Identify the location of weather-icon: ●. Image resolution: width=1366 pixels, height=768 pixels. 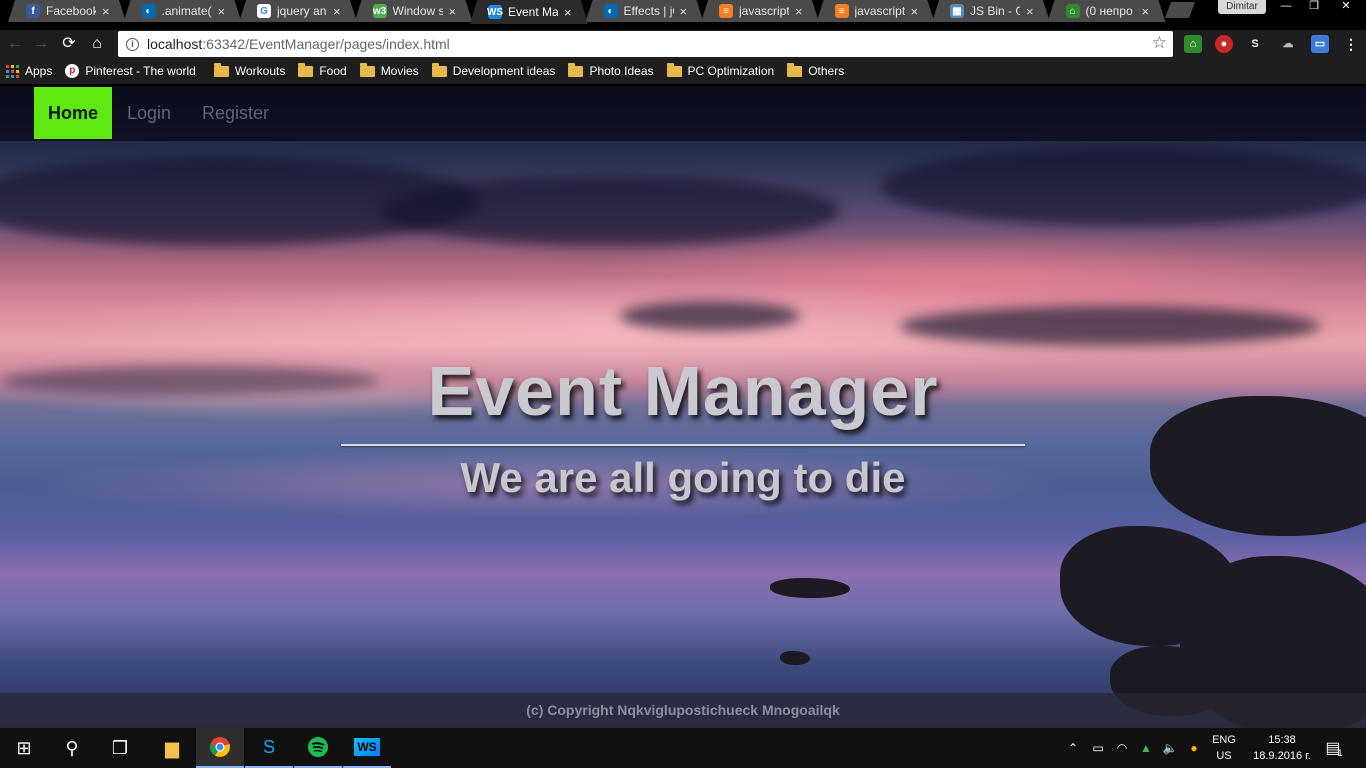
(1194, 748).